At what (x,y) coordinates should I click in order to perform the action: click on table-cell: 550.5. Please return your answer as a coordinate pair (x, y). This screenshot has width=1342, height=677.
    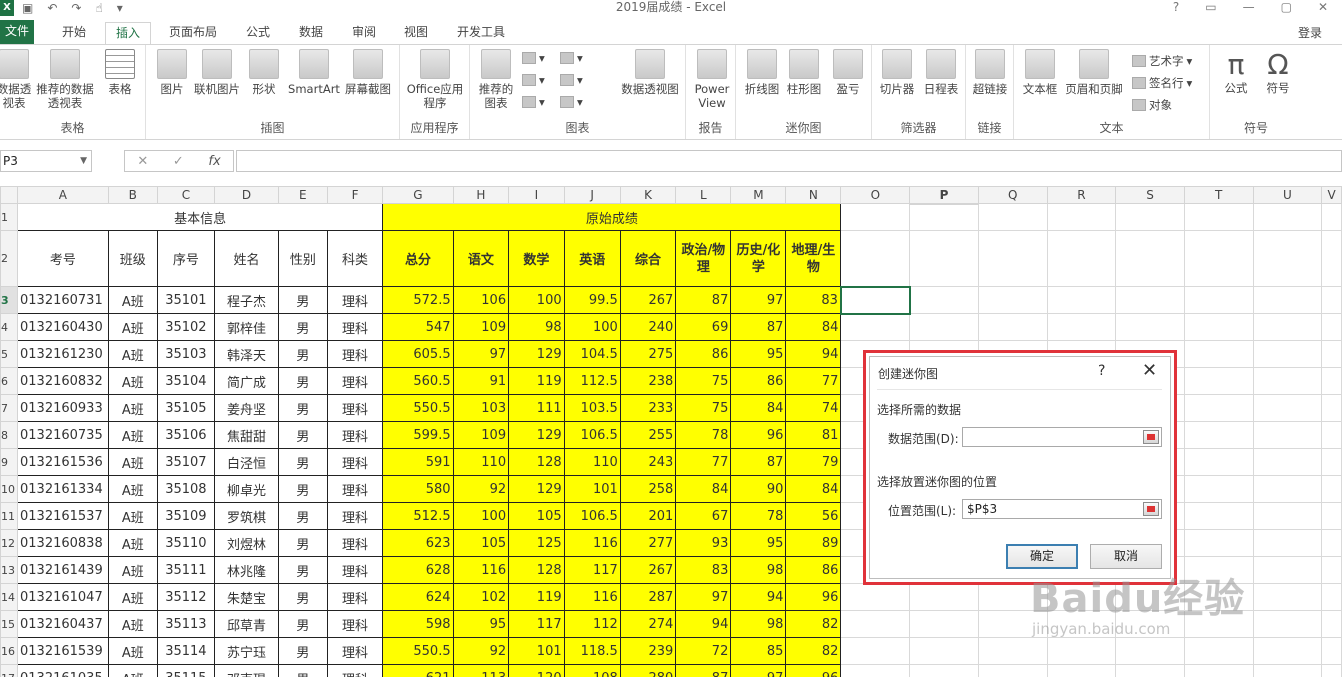
    Looking at the image, I should click on (418, 408).